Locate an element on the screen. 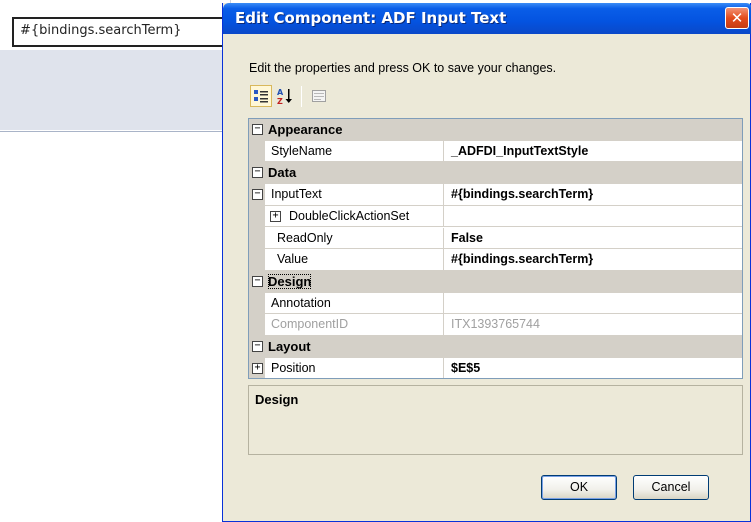 This screenshot has height=522, width=751. description-title: Design is located at coordinates (277, 399).